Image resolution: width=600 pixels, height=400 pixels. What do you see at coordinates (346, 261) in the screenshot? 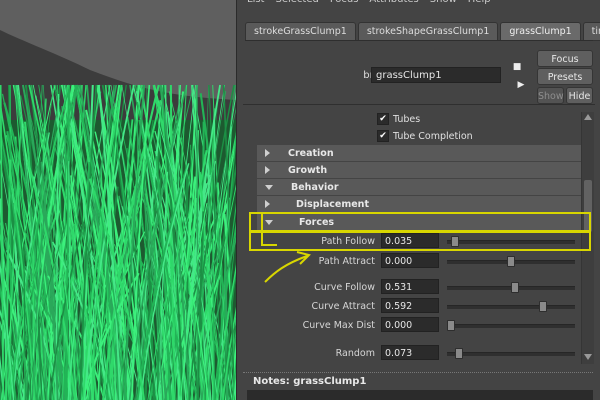
I see `path-attract-label: Path Attract` at bounding box center [346, 261].